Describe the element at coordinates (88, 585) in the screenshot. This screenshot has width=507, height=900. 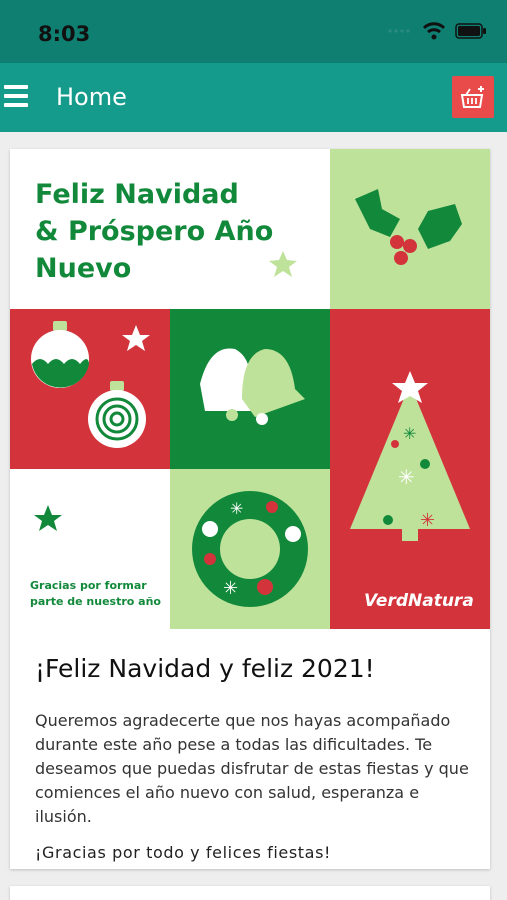
I see `banner-thanks-1: Gracias por formar` at that location.